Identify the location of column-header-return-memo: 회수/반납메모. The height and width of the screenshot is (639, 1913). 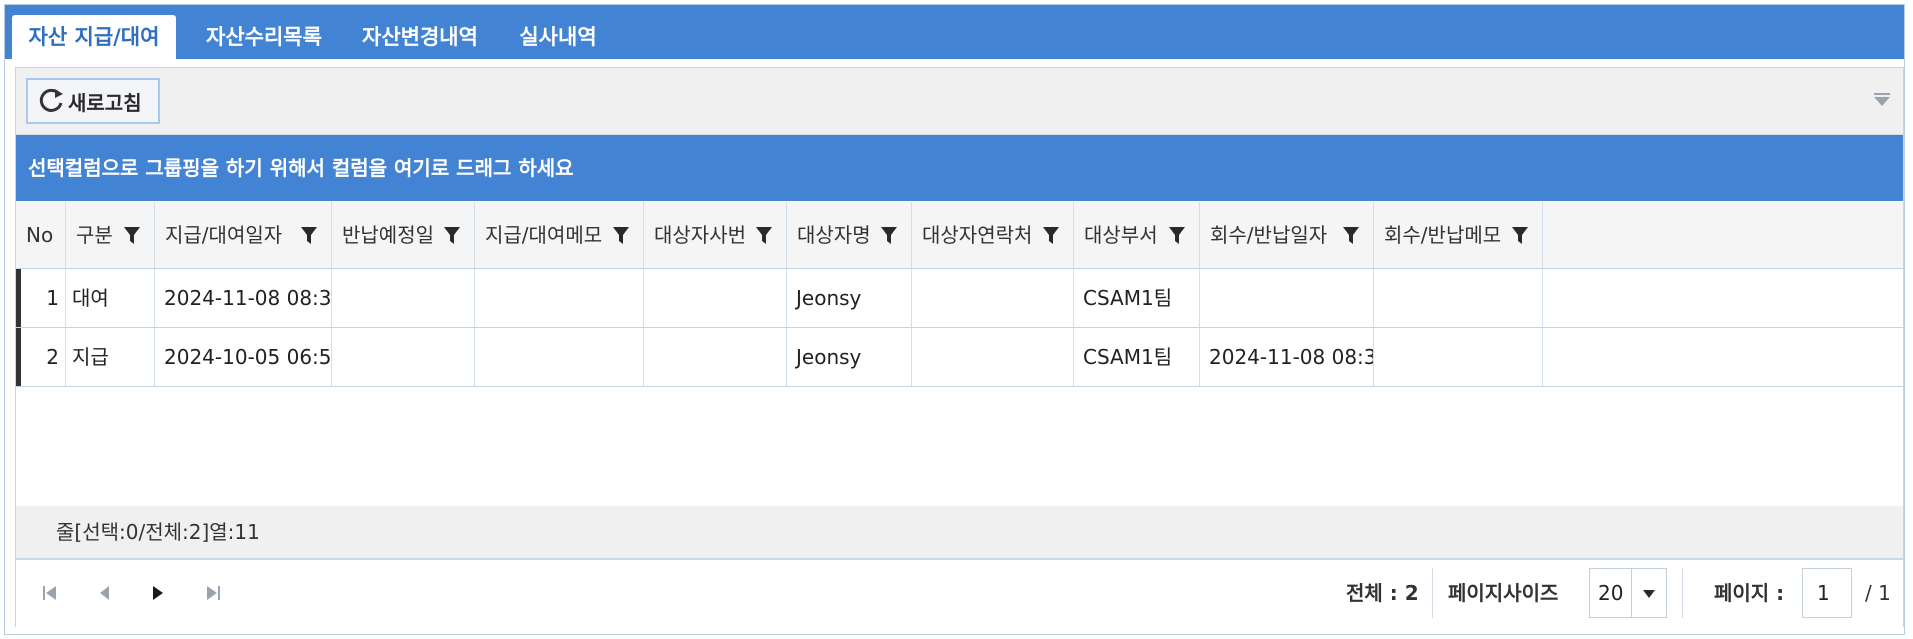
(1458, 235).